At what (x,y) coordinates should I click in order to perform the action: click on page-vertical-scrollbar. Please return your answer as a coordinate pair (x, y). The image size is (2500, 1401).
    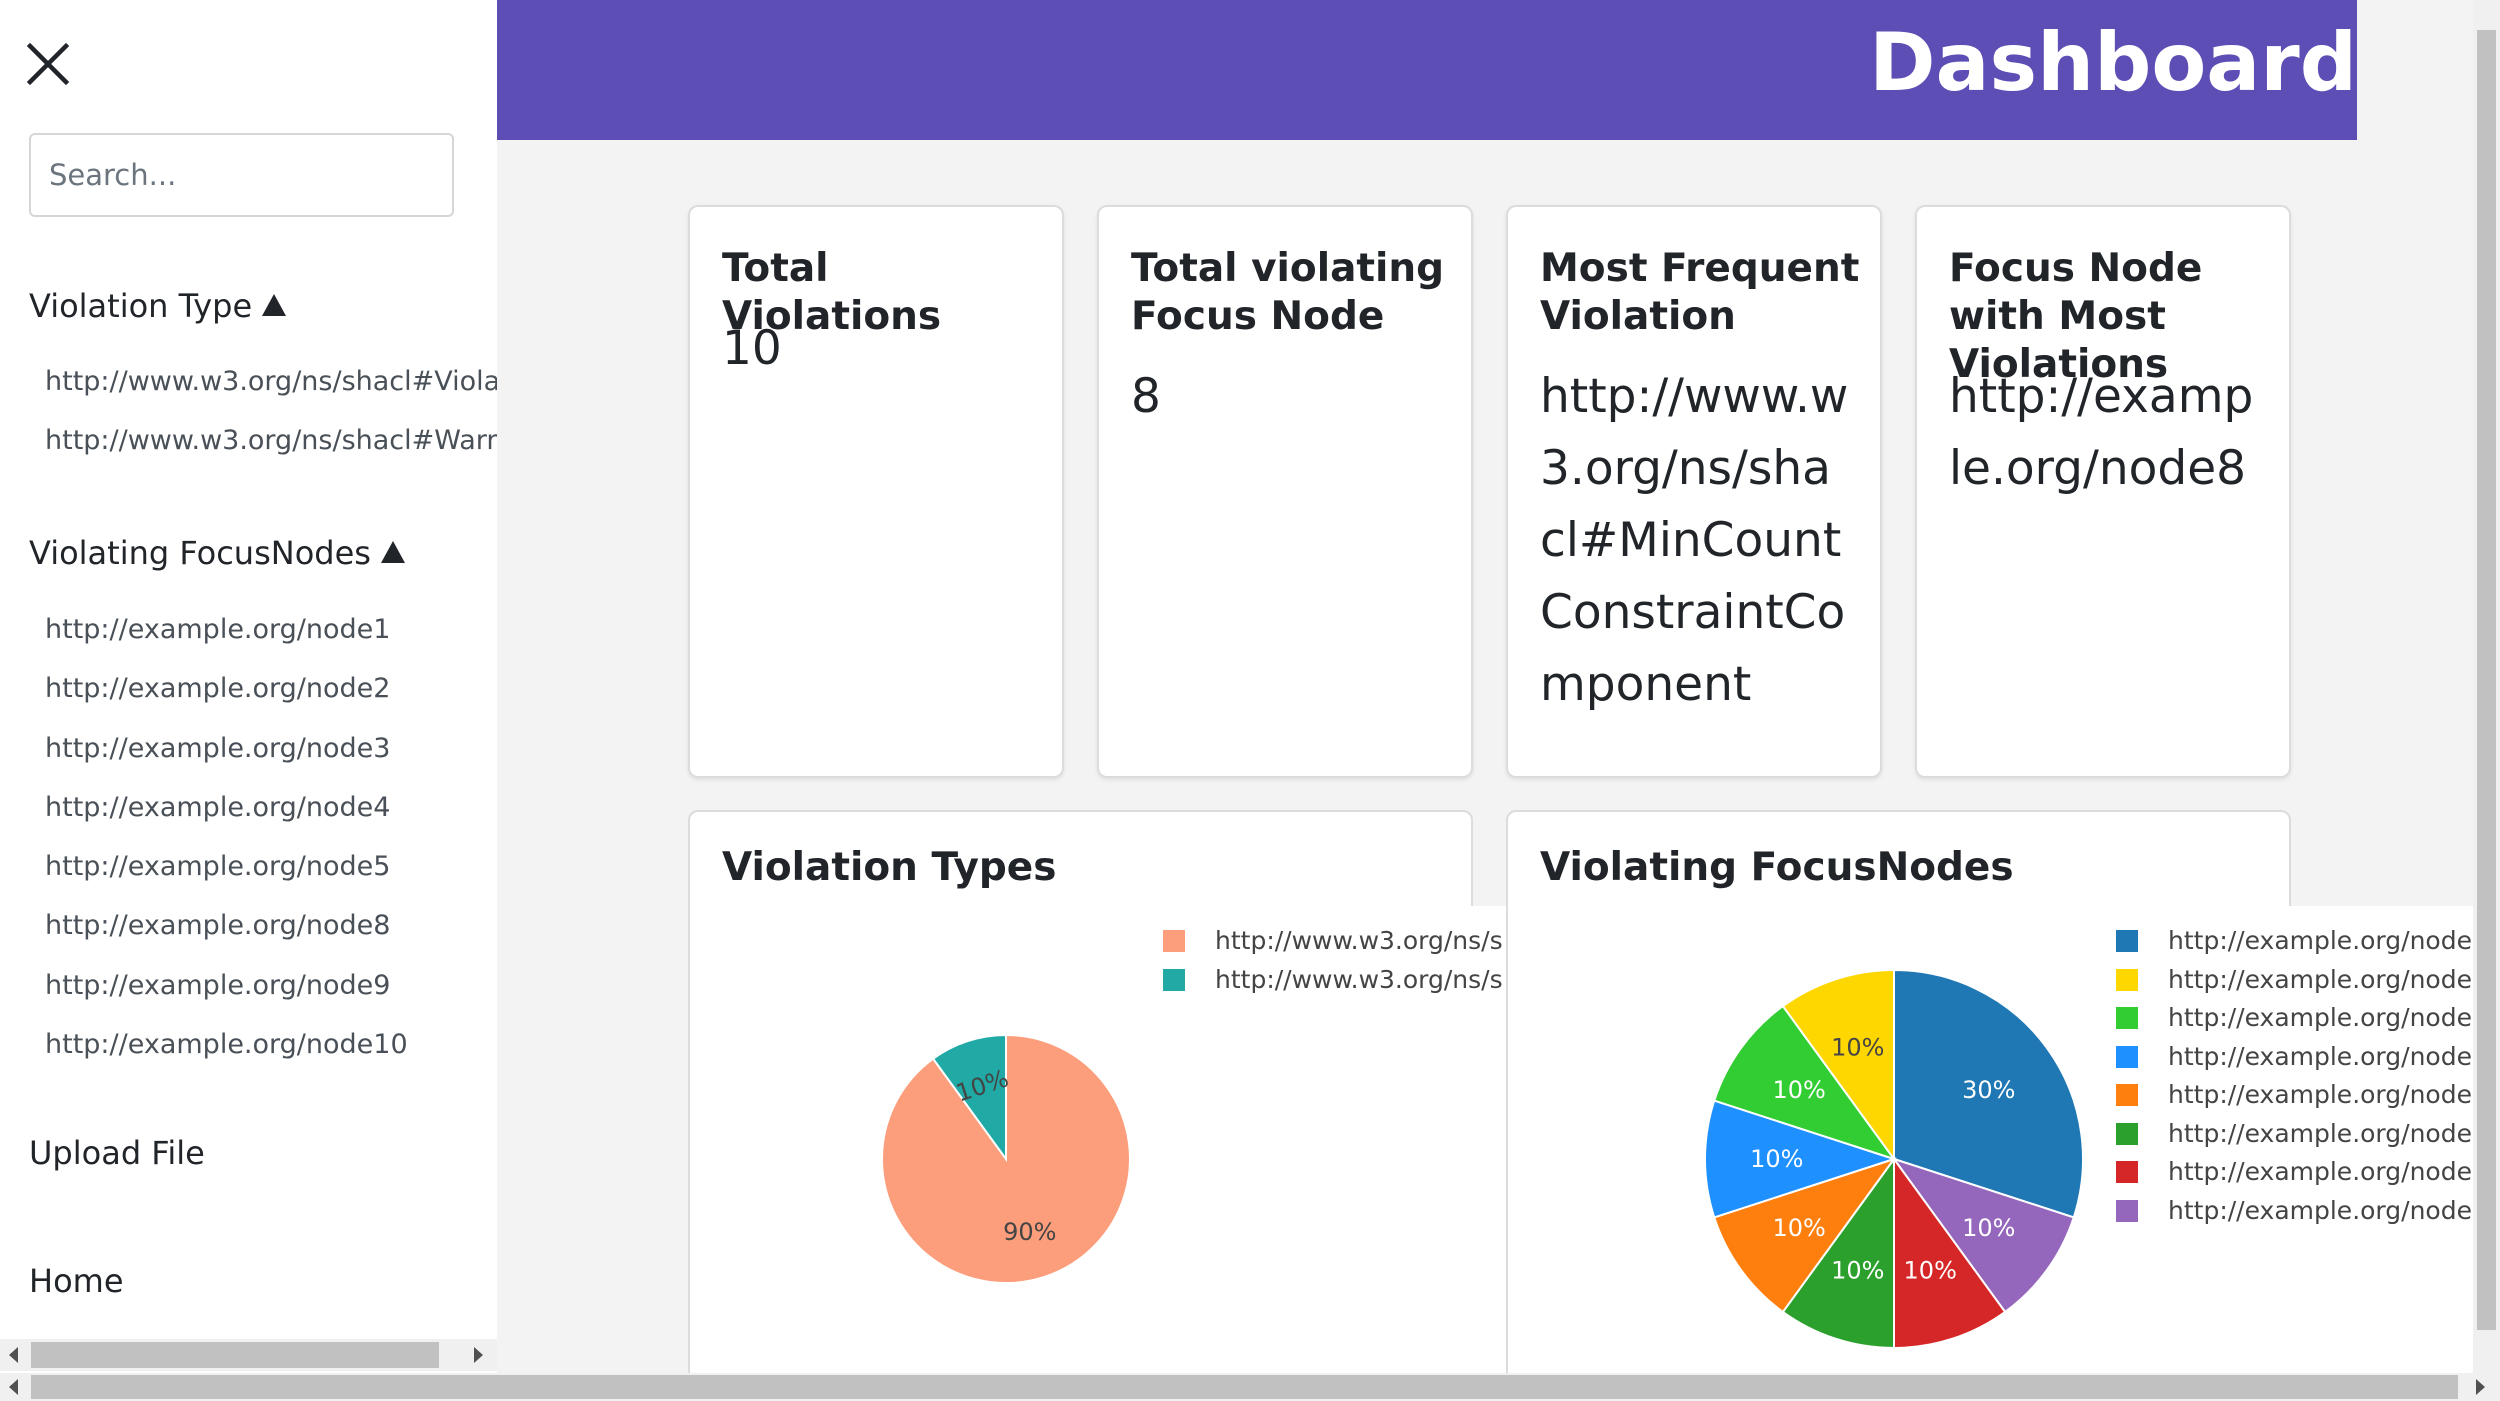
    Looking at the image, I should click on (2486, 686).